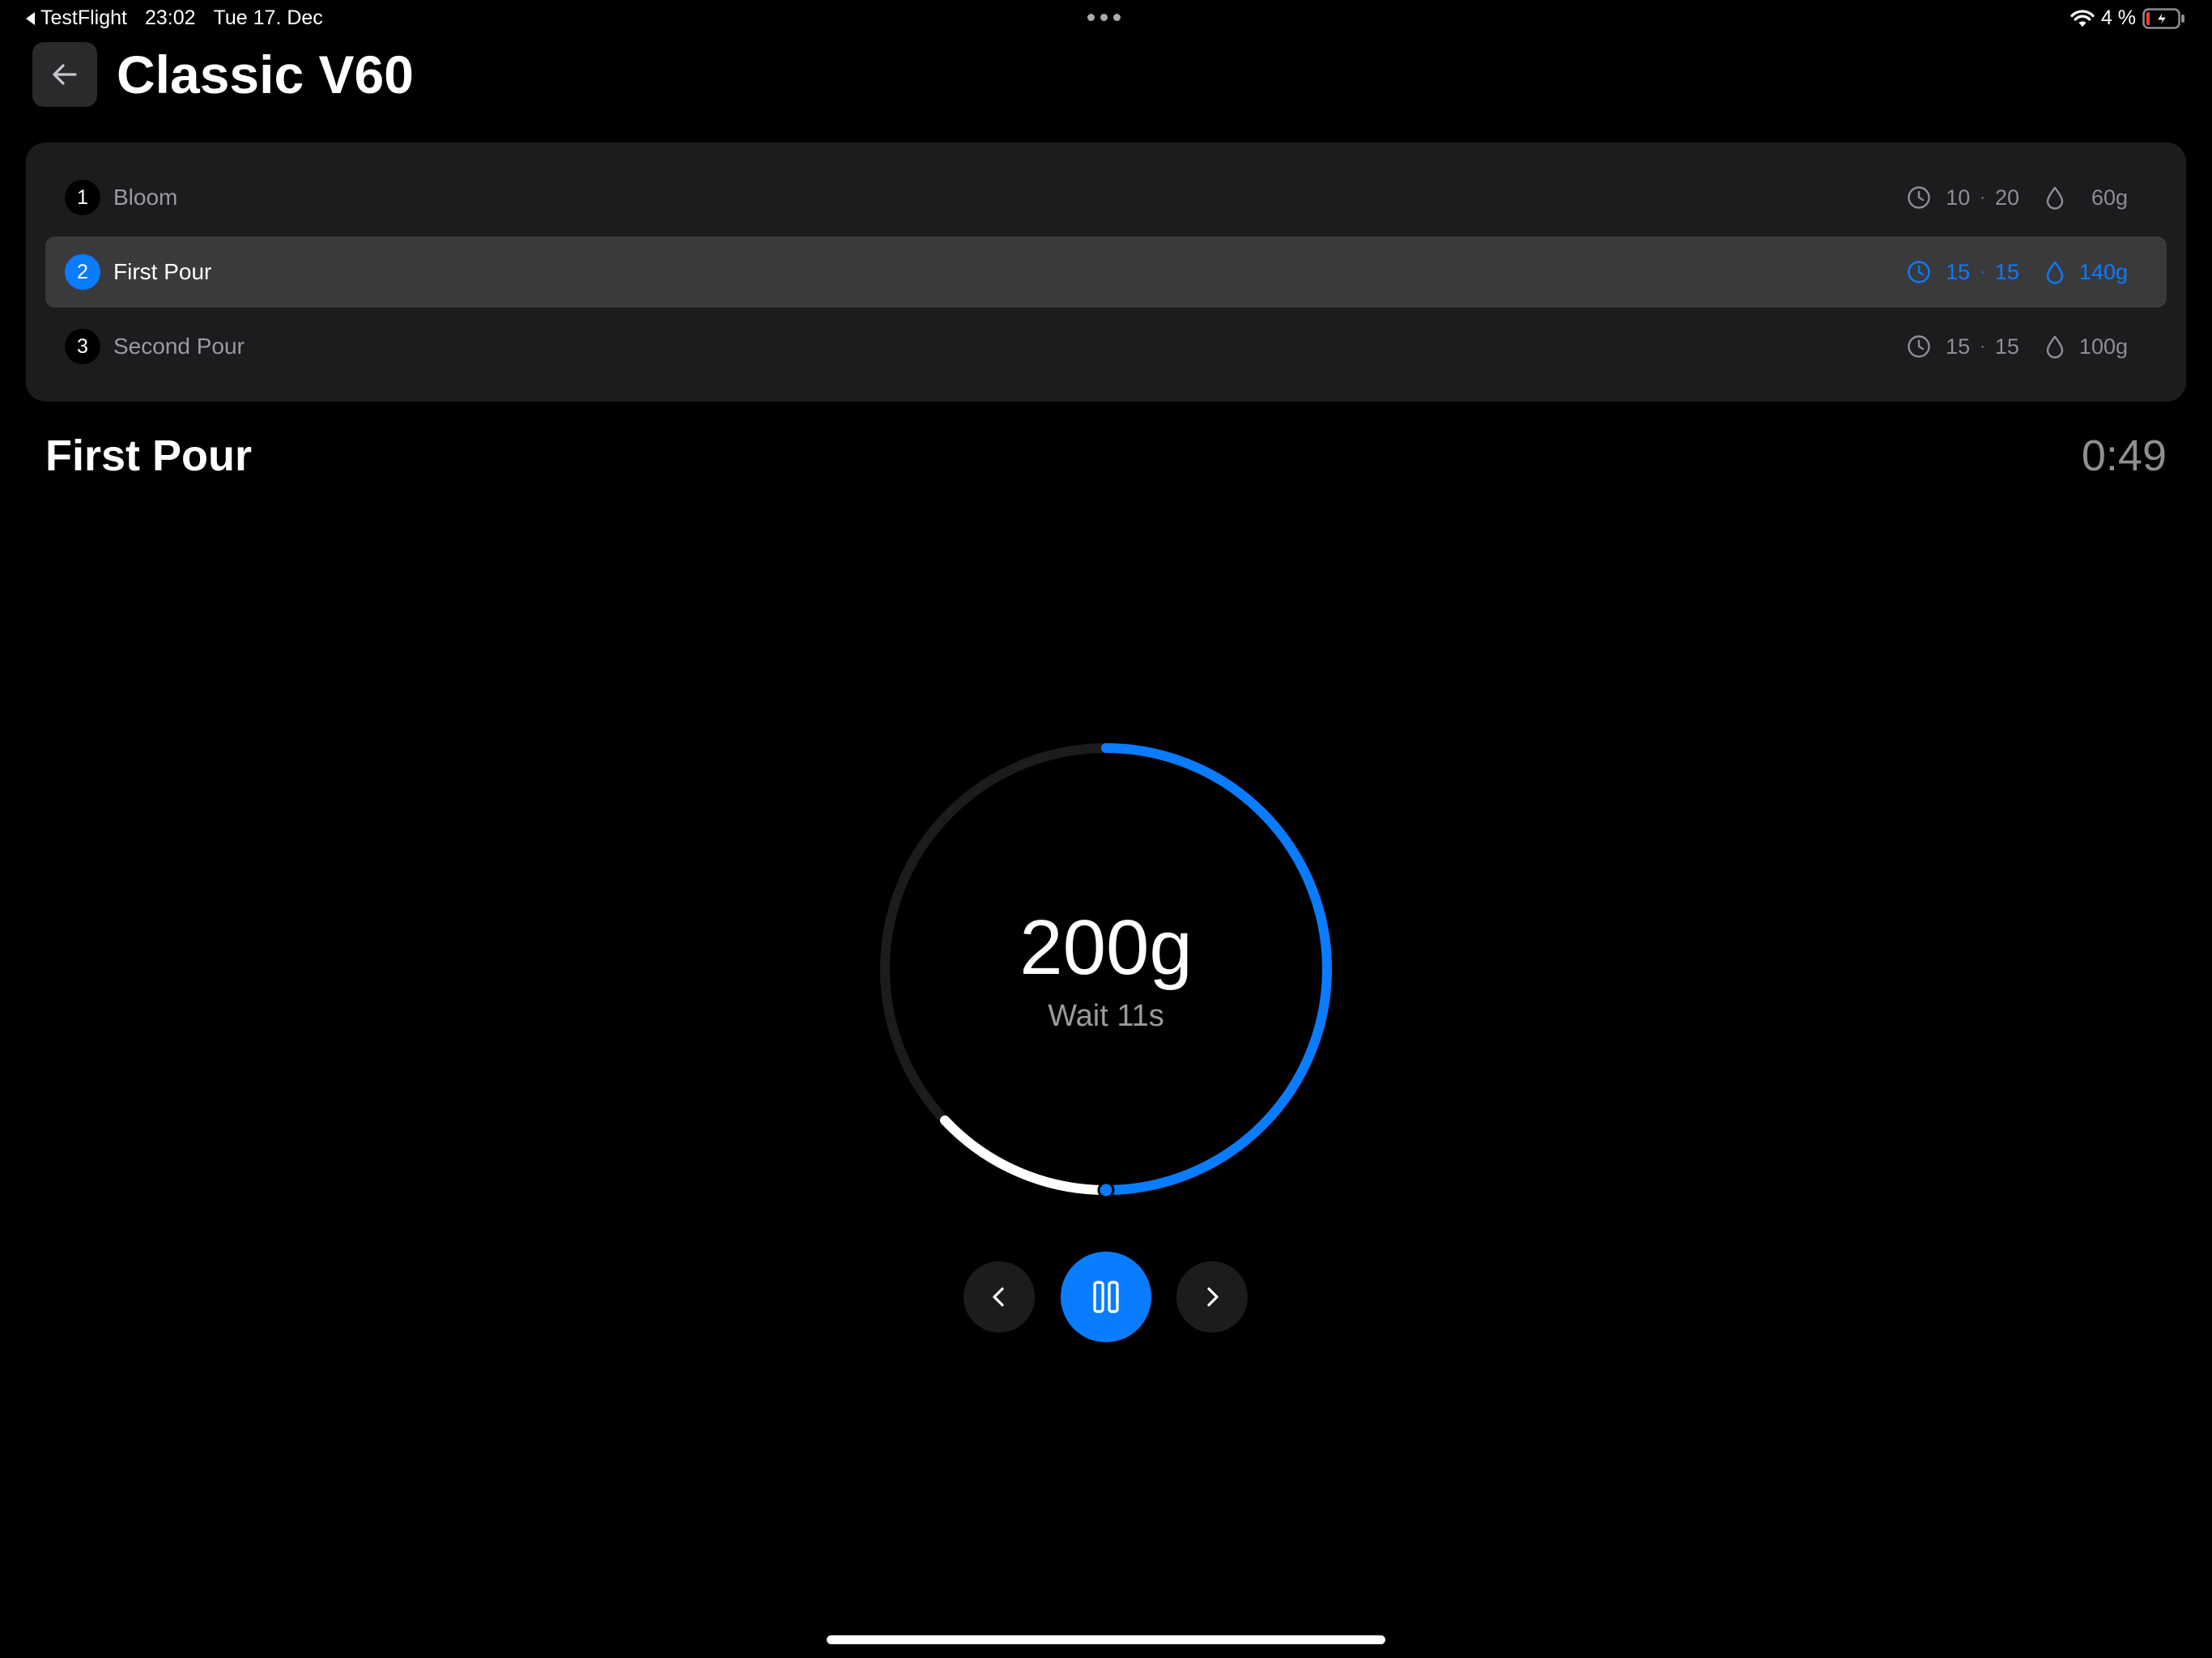 Image resolution: width=2212 pixels, height=1658 pixels. What do you see at coordinates (268, 17) in the screenshot?
I see `status-date: Tue 17. Dec` at bounding box center [268, 17].